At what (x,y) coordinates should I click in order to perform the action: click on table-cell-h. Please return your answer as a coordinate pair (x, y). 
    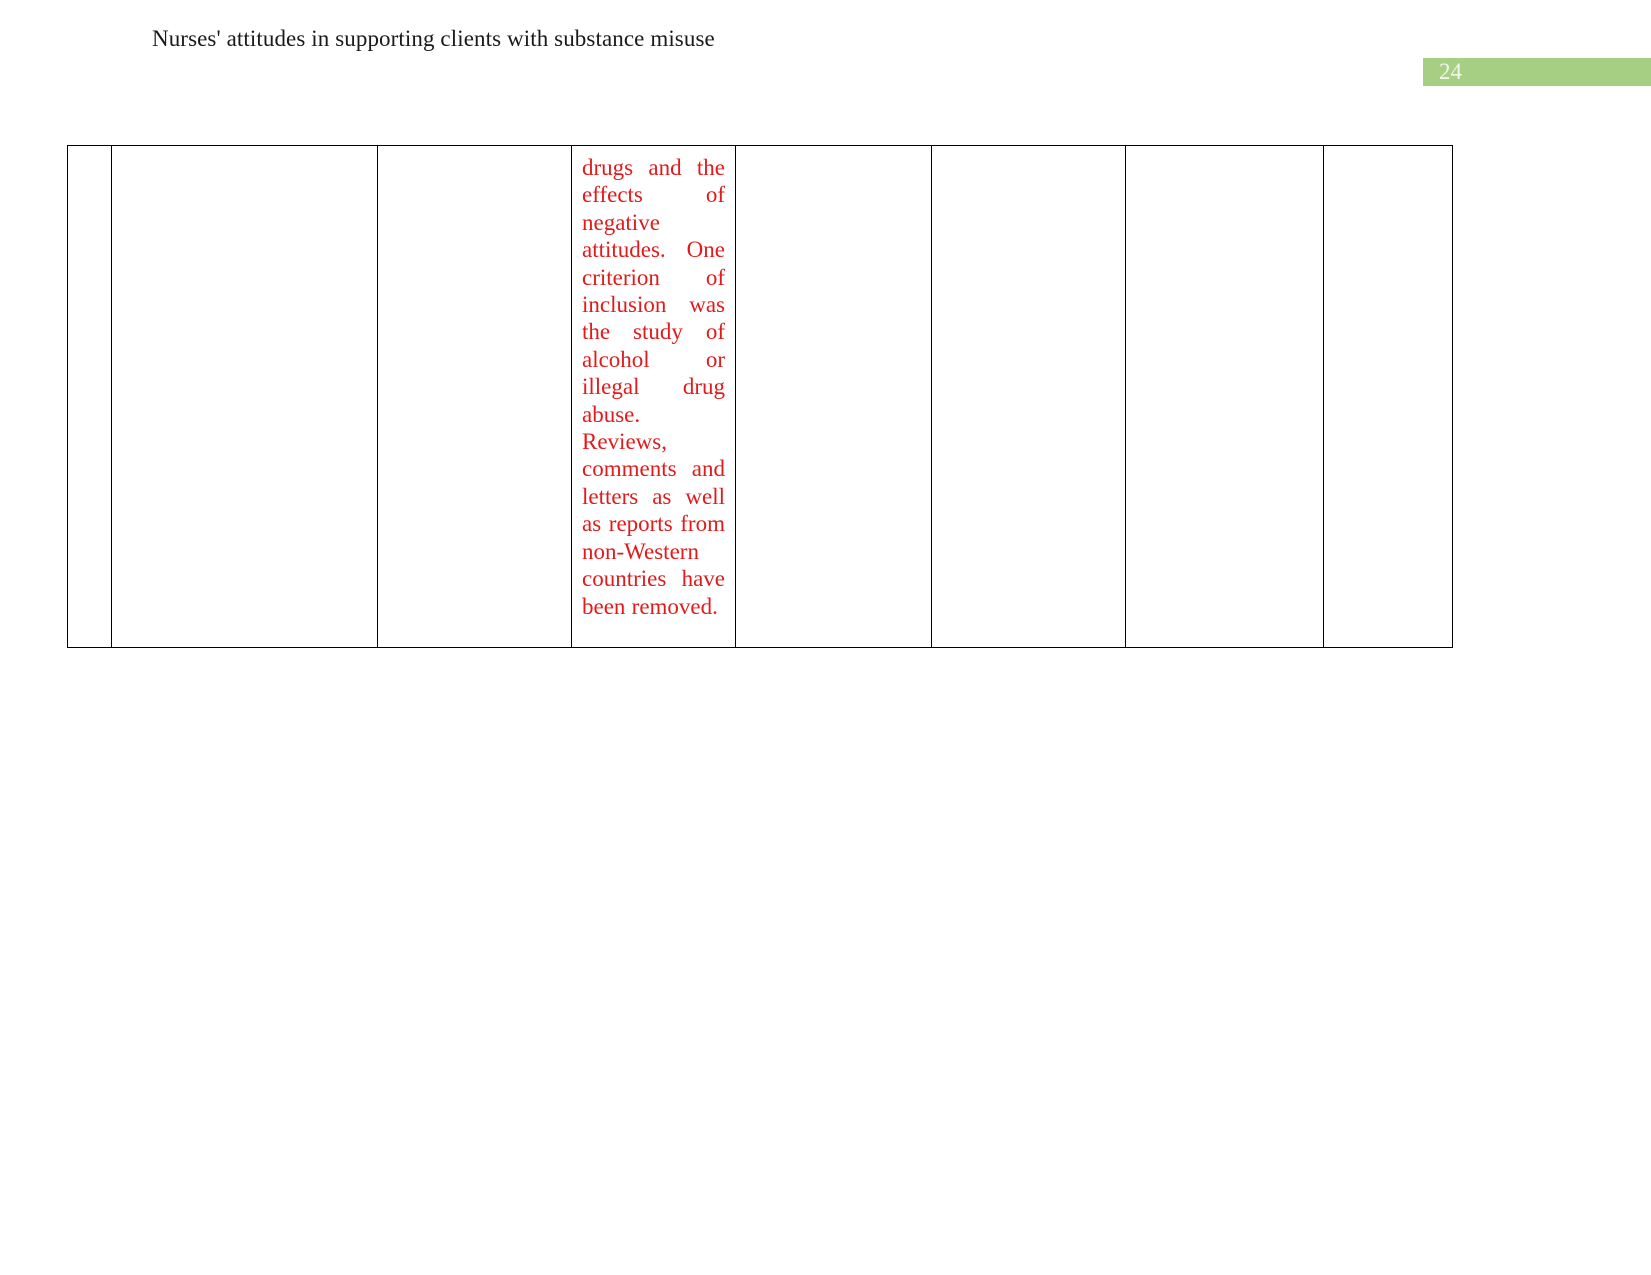
    Looking at the image, I should click on (1388, 396).